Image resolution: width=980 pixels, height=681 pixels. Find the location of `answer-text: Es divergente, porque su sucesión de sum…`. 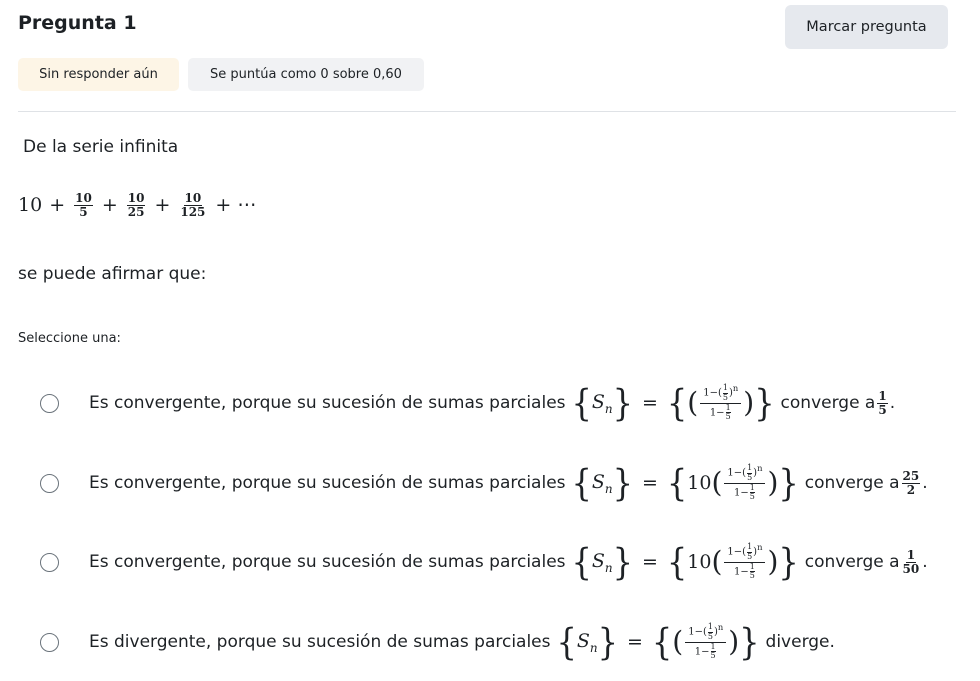

answer-text: Es divergente, porque su sucesión de sum… is located at coordinates (462, 642).